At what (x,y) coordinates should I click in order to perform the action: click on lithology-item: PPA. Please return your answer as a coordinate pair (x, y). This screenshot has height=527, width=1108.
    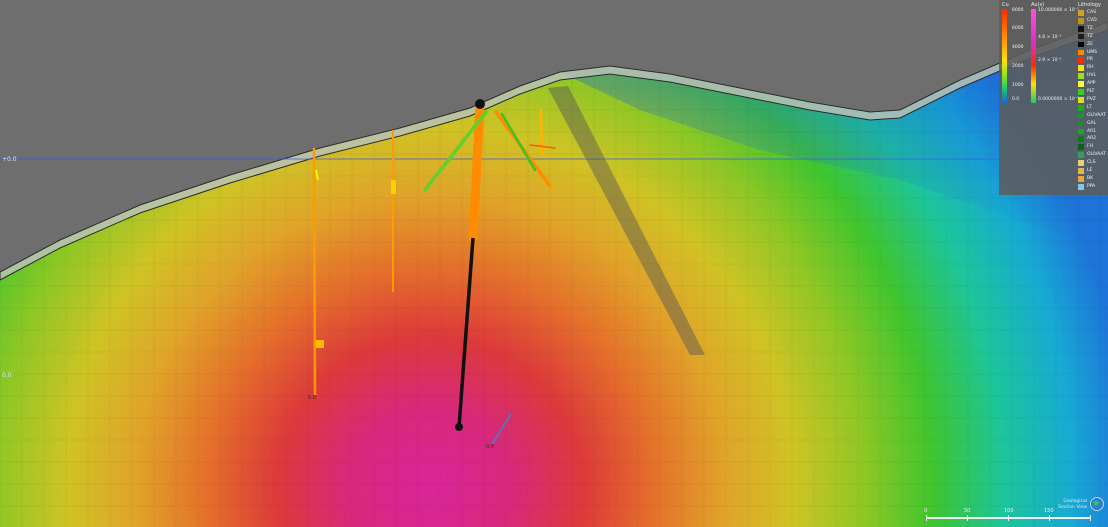
    Looking at the image, I should click on (1093, 187).